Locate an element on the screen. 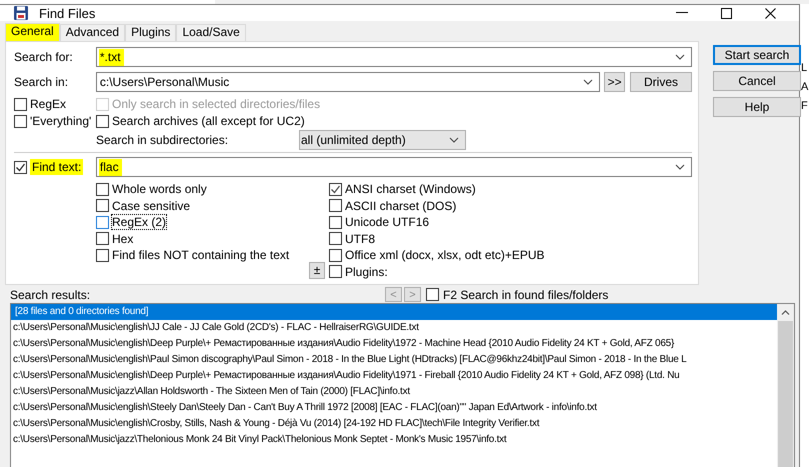 This screenshot has width=809, height=467. checkbox-label: Hex is located at coordinates (123, 239).